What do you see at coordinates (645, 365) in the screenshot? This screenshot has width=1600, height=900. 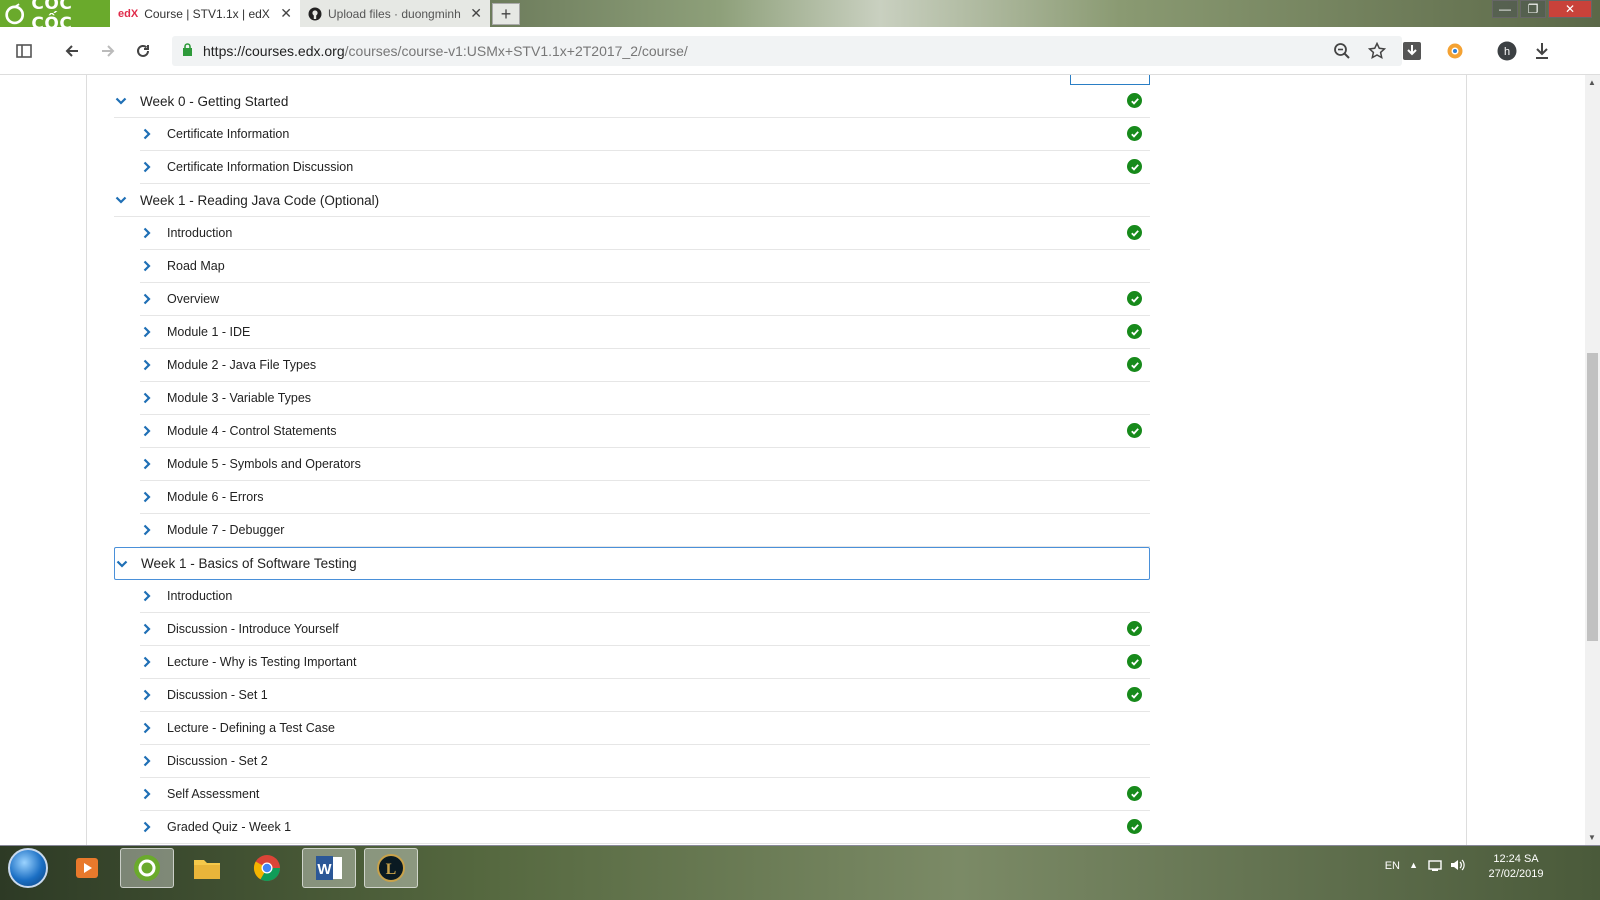 I see `outline-subsection: Module 2 - Java File Types` at bounding box center [645, 365].